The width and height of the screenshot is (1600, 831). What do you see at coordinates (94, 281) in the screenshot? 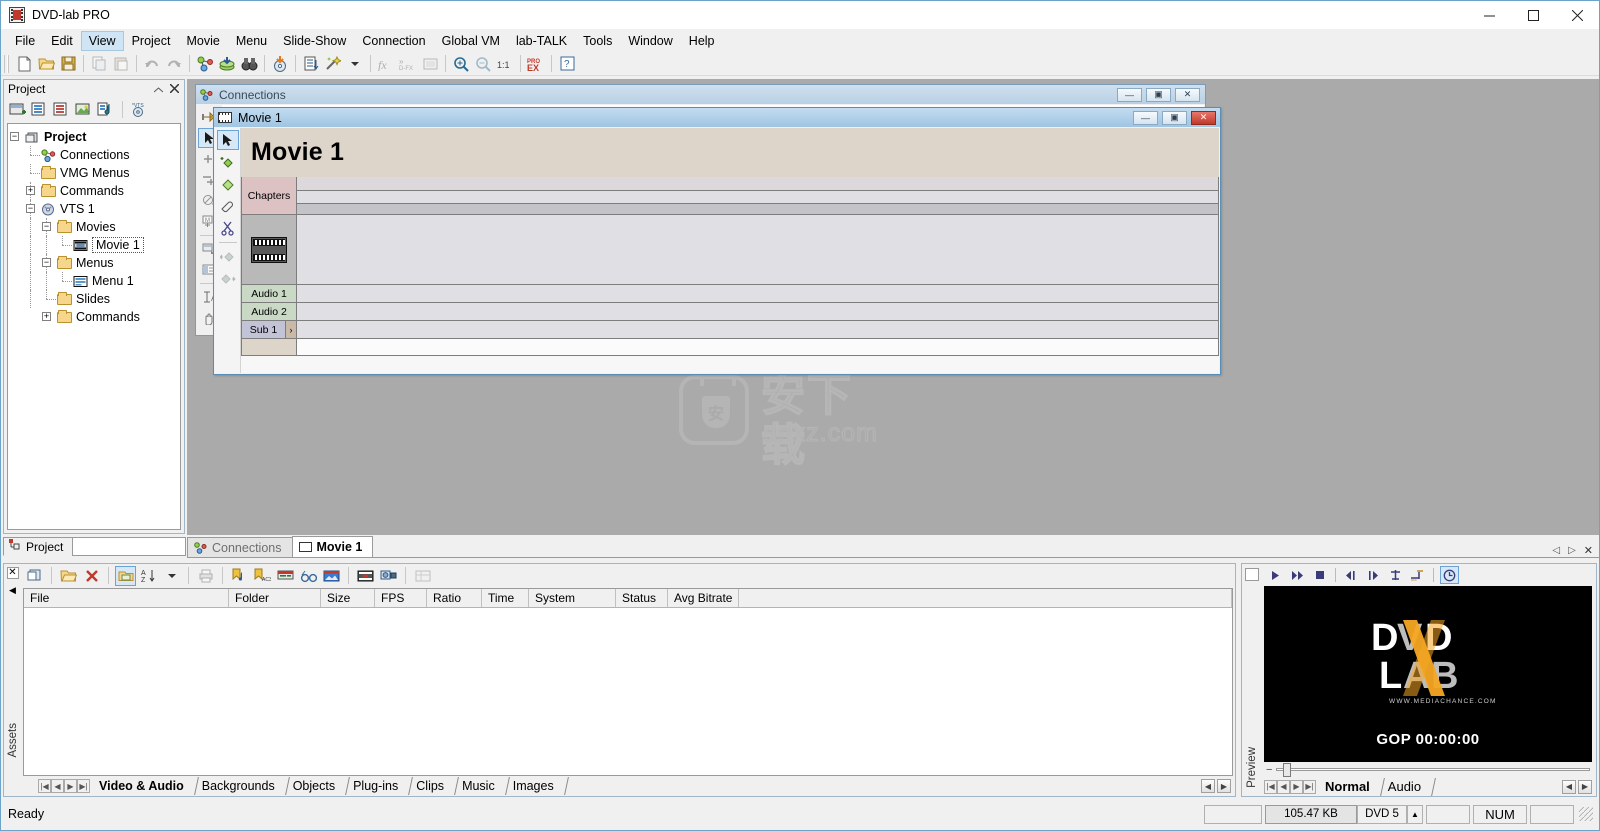
I see `tree-item-menu-1: Menu 1` at bounding box center [94, 281].